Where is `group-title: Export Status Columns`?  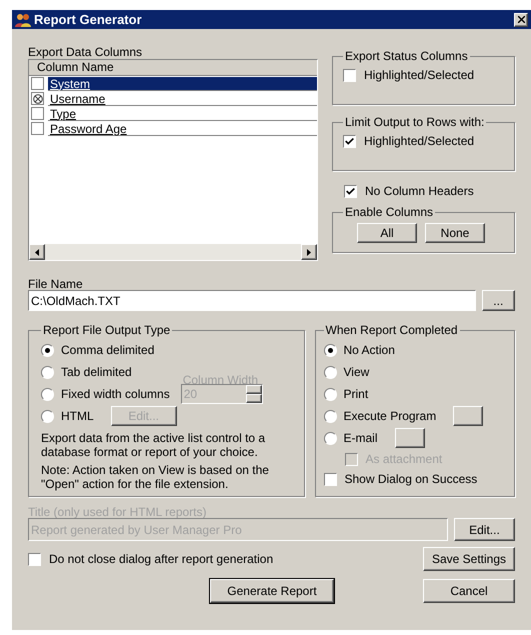 group-title: Export Status Columns is located at coordinates (406, 56).